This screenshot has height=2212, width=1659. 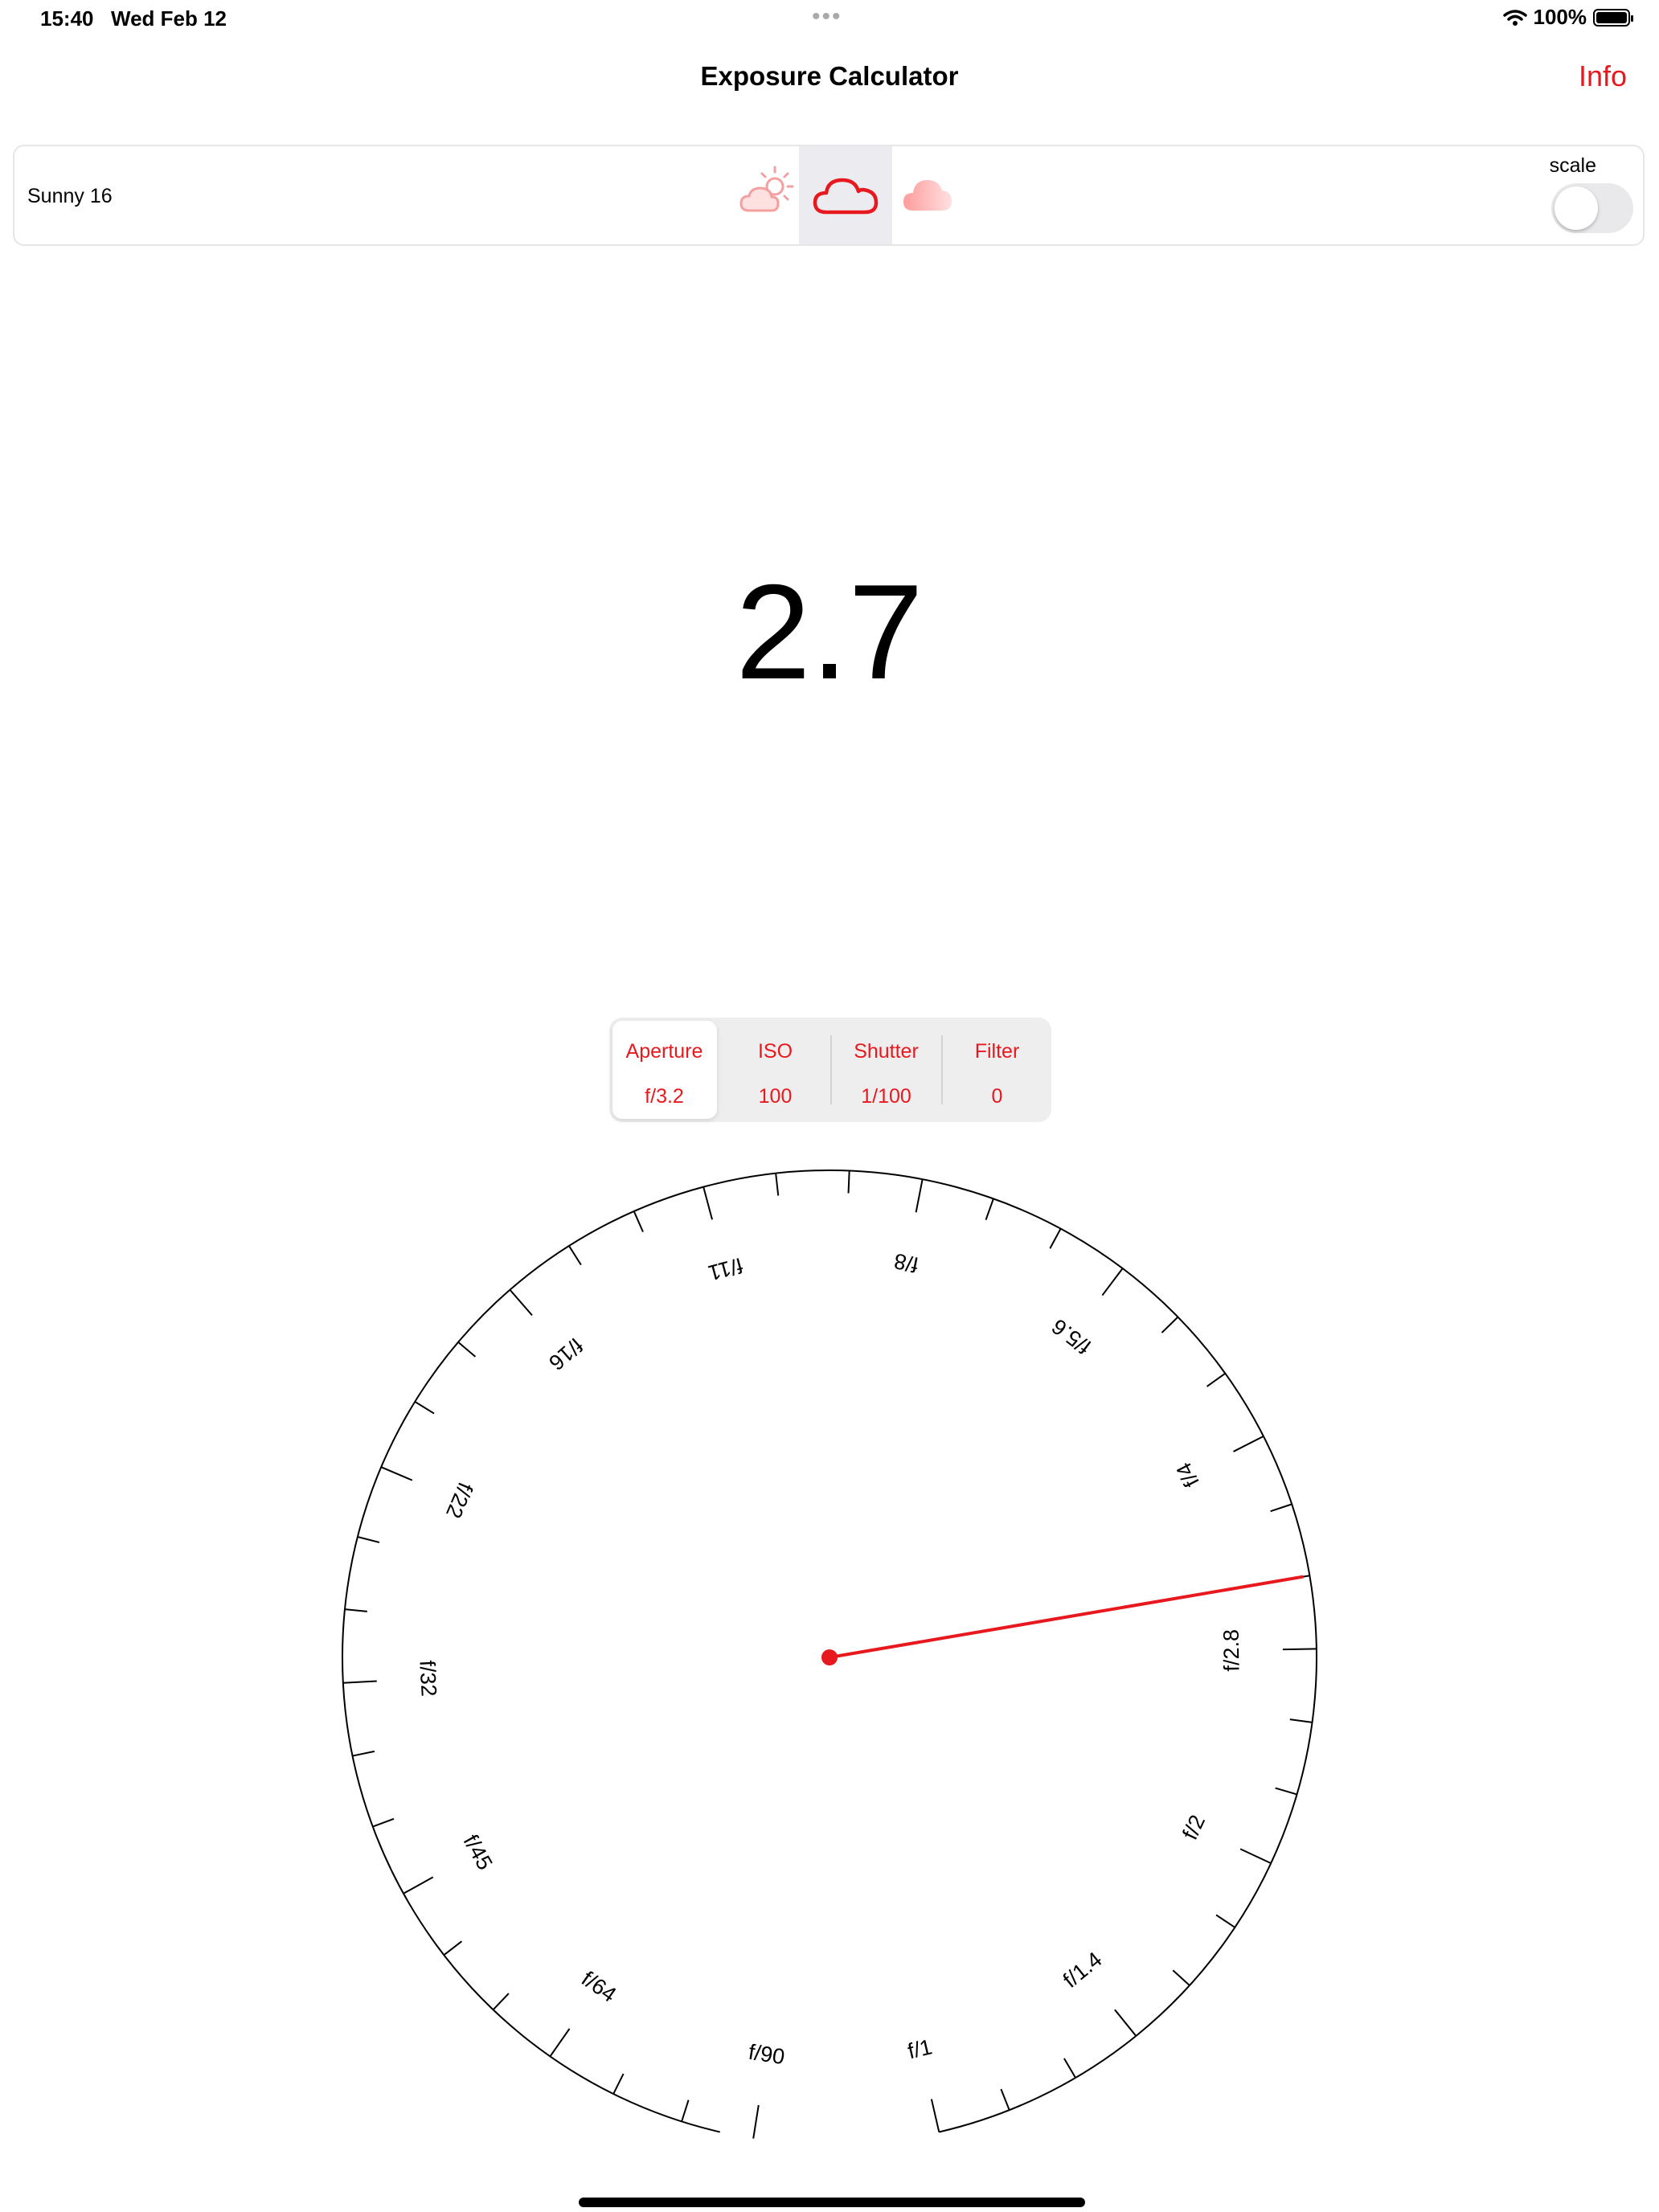 What do you see at coordinates (1071, 1336) in the screenshot?
I see `dial-label: f/5.6` at bounding box center [1071, 1336].